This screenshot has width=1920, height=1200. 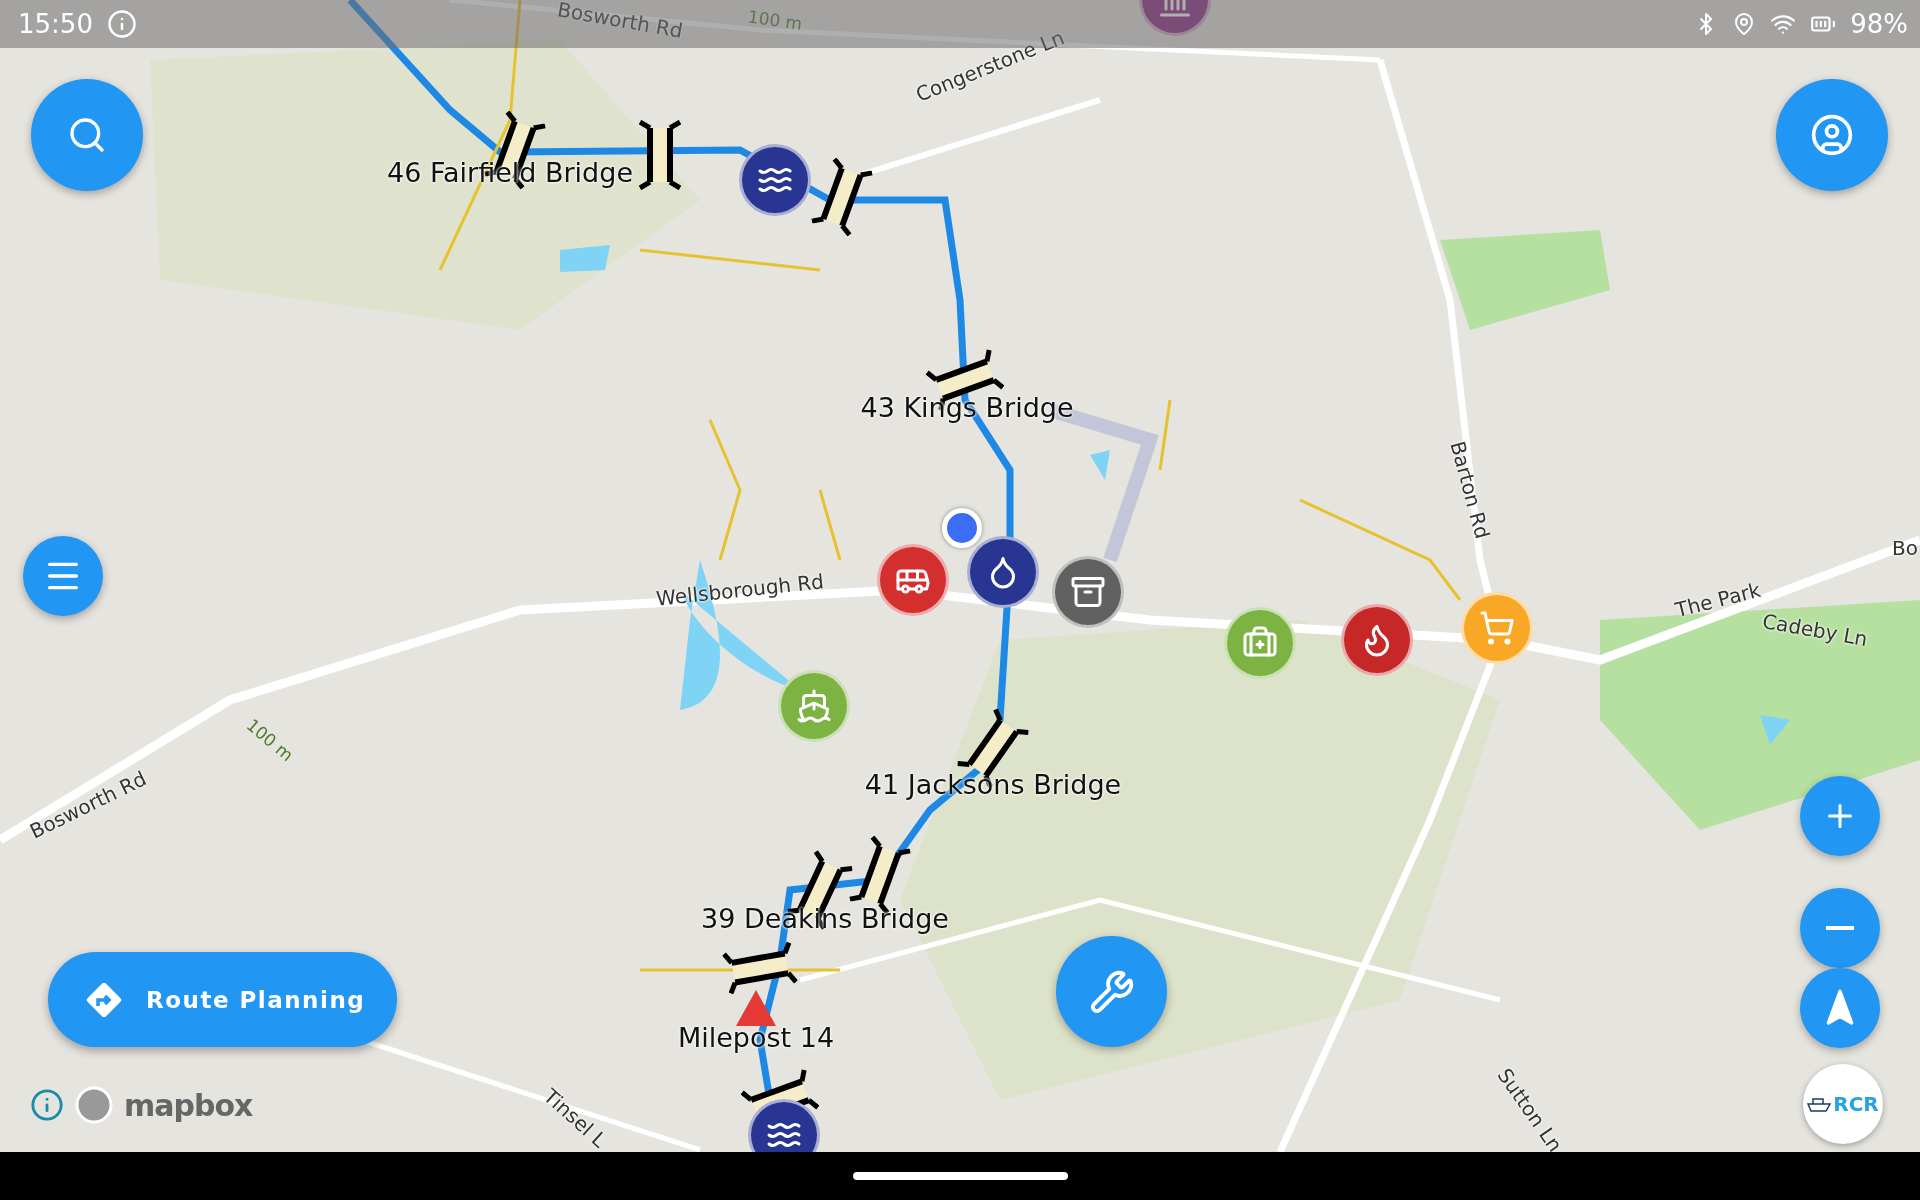 What do you see at coordinates (784, 1125) in the screenshot?
I see `lock-marker` at bounding box center [784, 1125].